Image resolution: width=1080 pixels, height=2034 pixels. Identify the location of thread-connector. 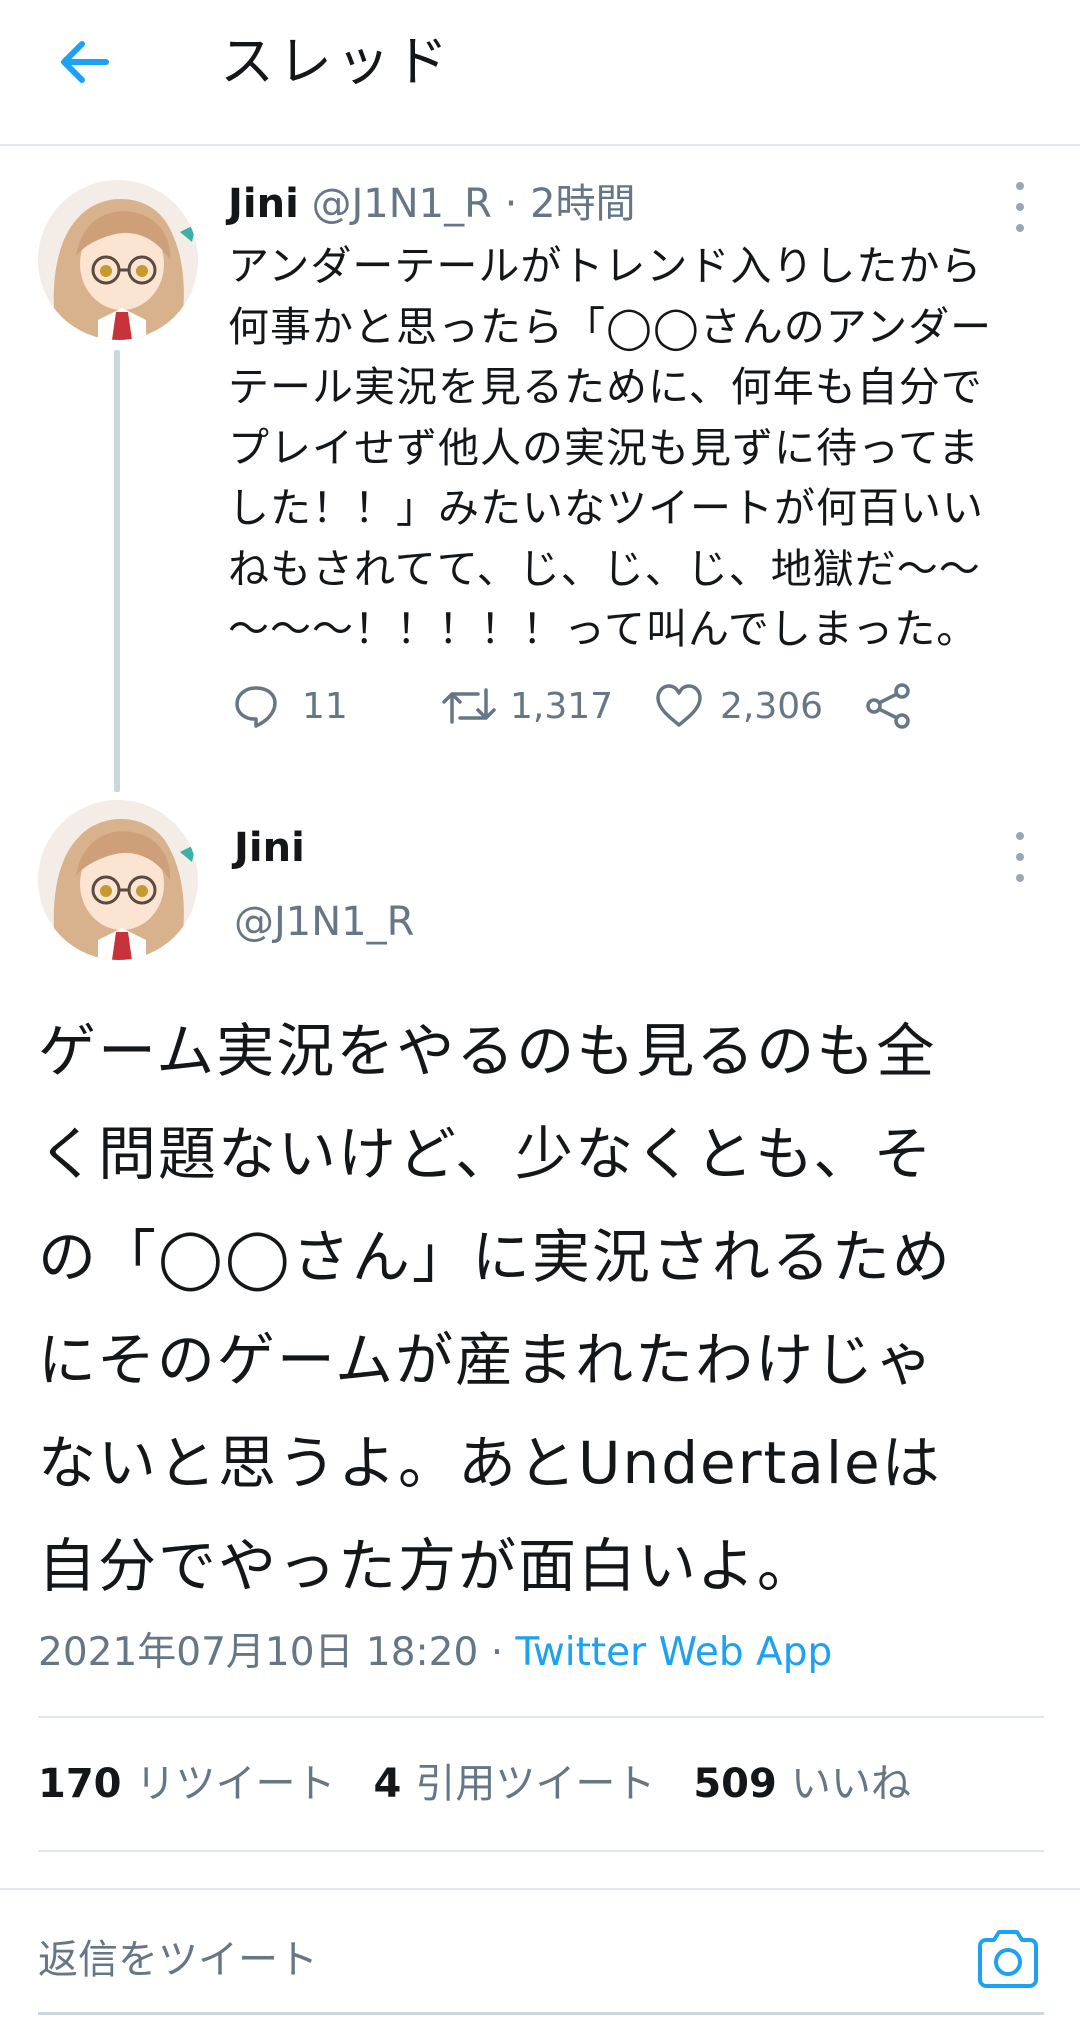
(117, 571).